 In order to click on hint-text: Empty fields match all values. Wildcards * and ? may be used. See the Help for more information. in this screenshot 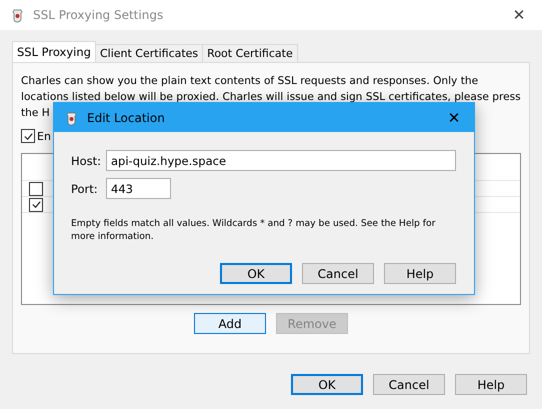, I will do `click(253, 230)`.